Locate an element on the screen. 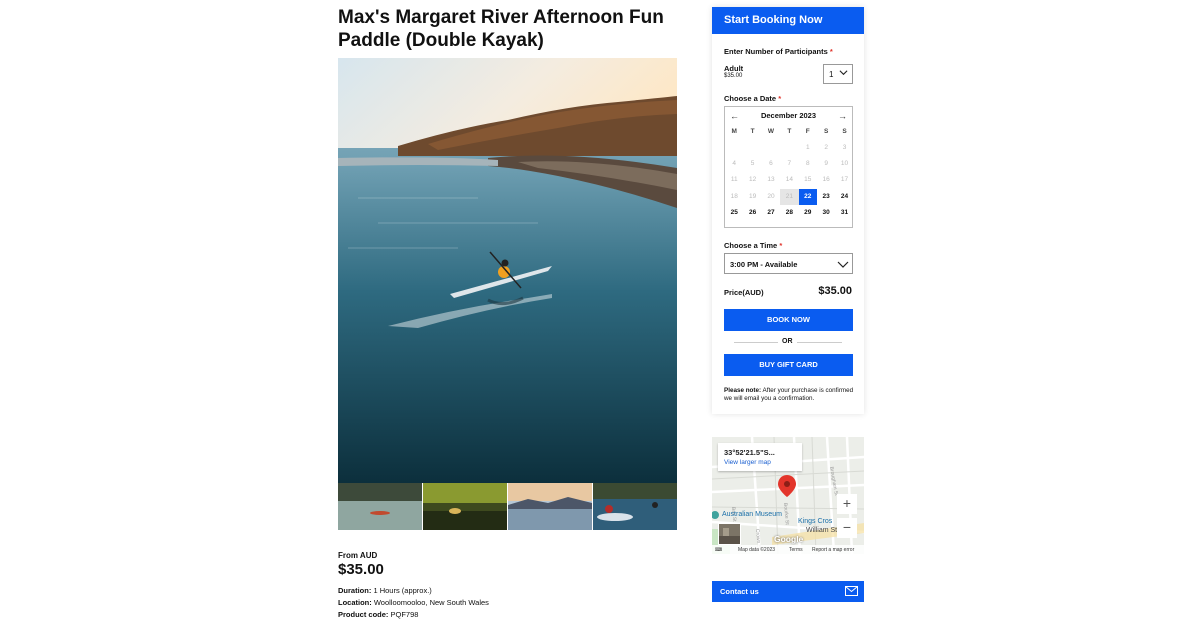 The image size is (1200, 630). calendar-day: 9 is located at coordinates (826, 164).